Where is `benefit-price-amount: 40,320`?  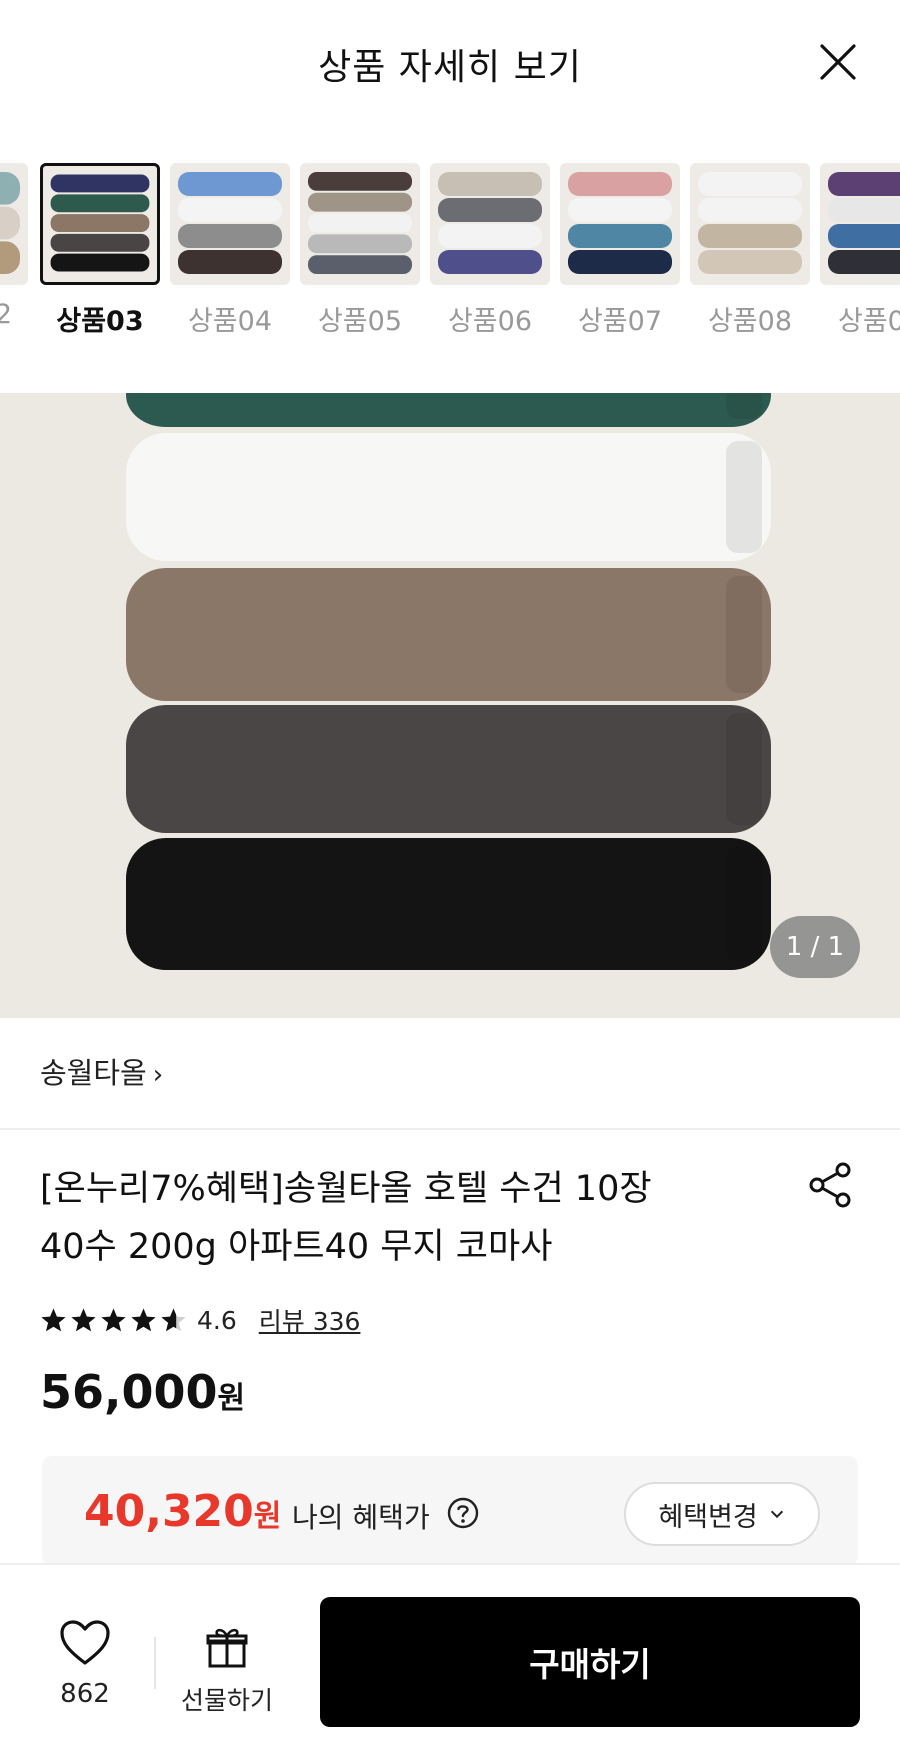 benefit-price-amount: 40,320 is located at coordinates (169, 1511).